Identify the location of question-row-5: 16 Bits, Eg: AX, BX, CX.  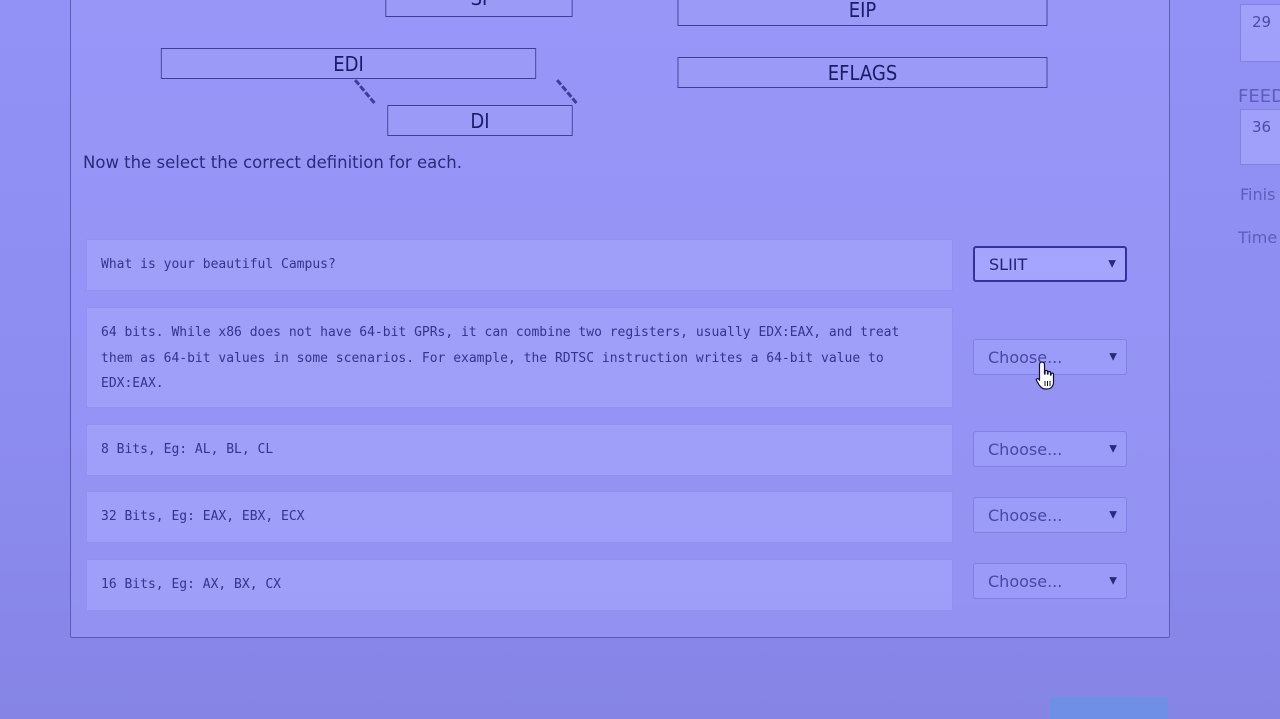
(519, 585).